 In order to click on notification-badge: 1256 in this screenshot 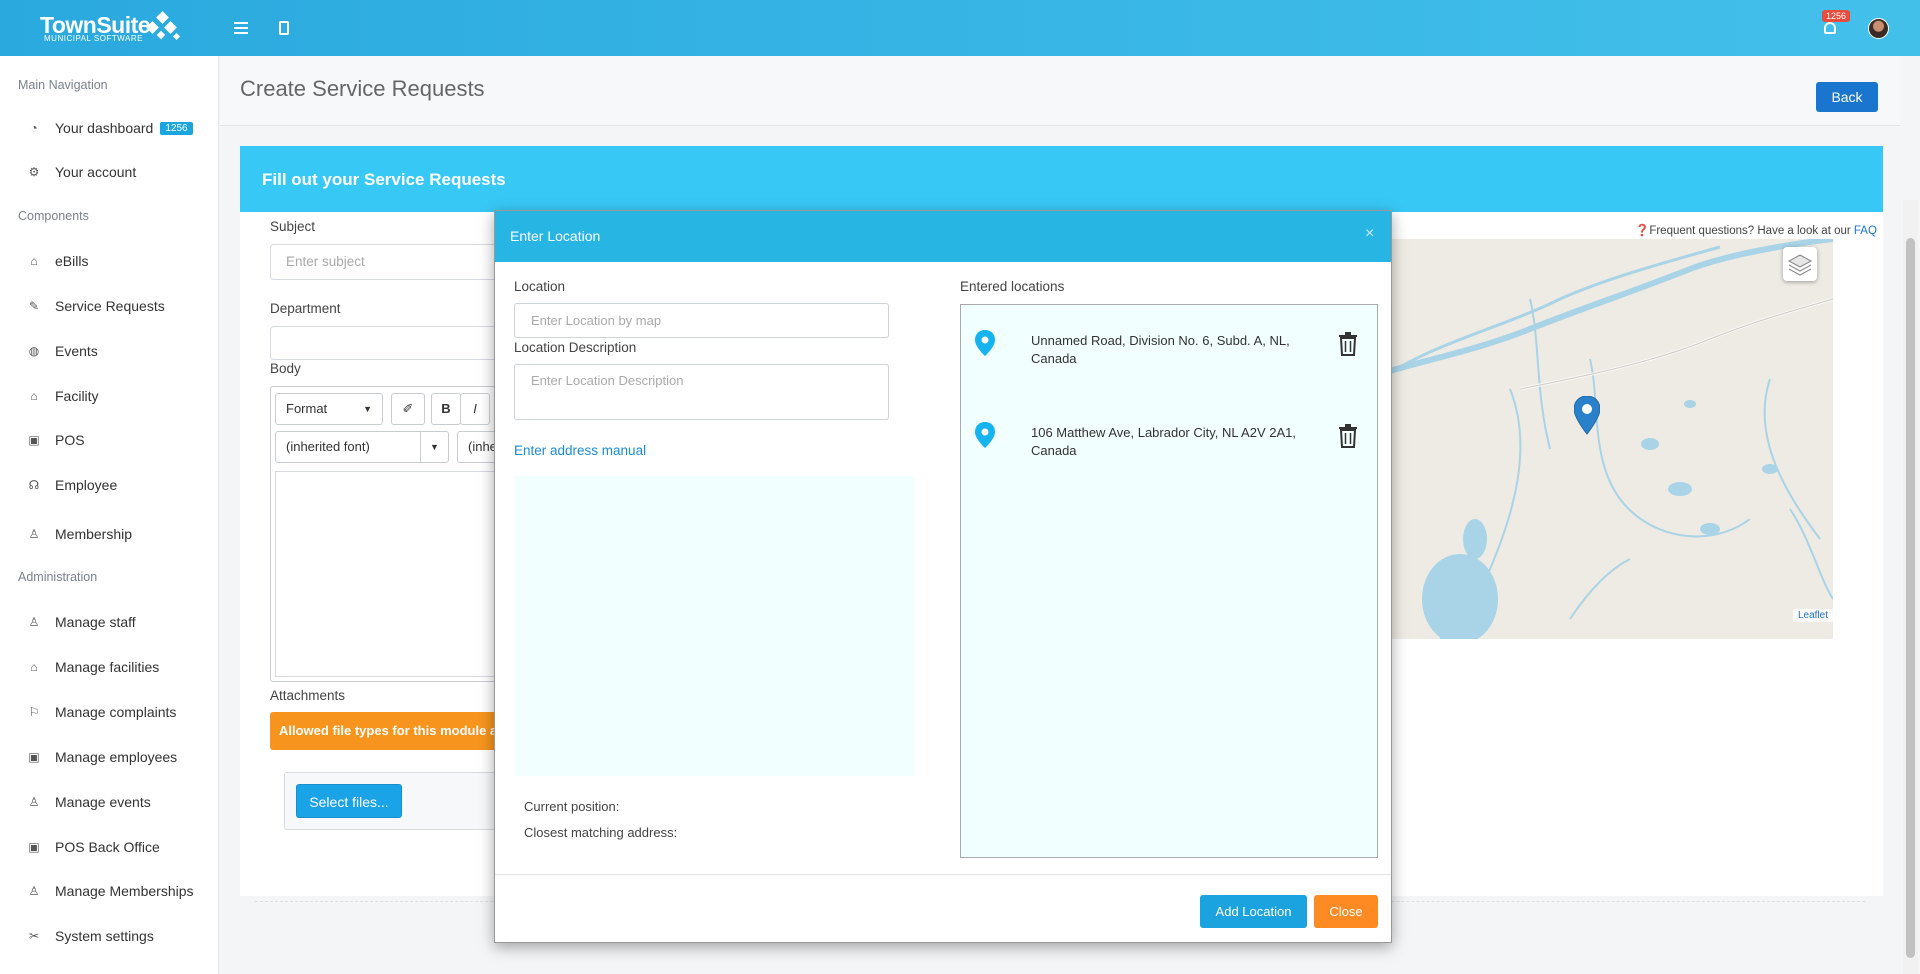, I will do `click(1836, 16)`.